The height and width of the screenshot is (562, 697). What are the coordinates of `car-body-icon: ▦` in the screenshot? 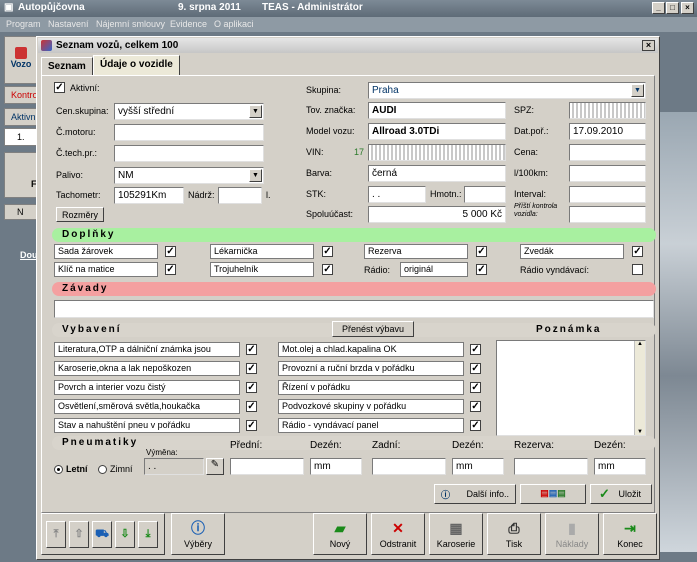 It's located at (456, 528).